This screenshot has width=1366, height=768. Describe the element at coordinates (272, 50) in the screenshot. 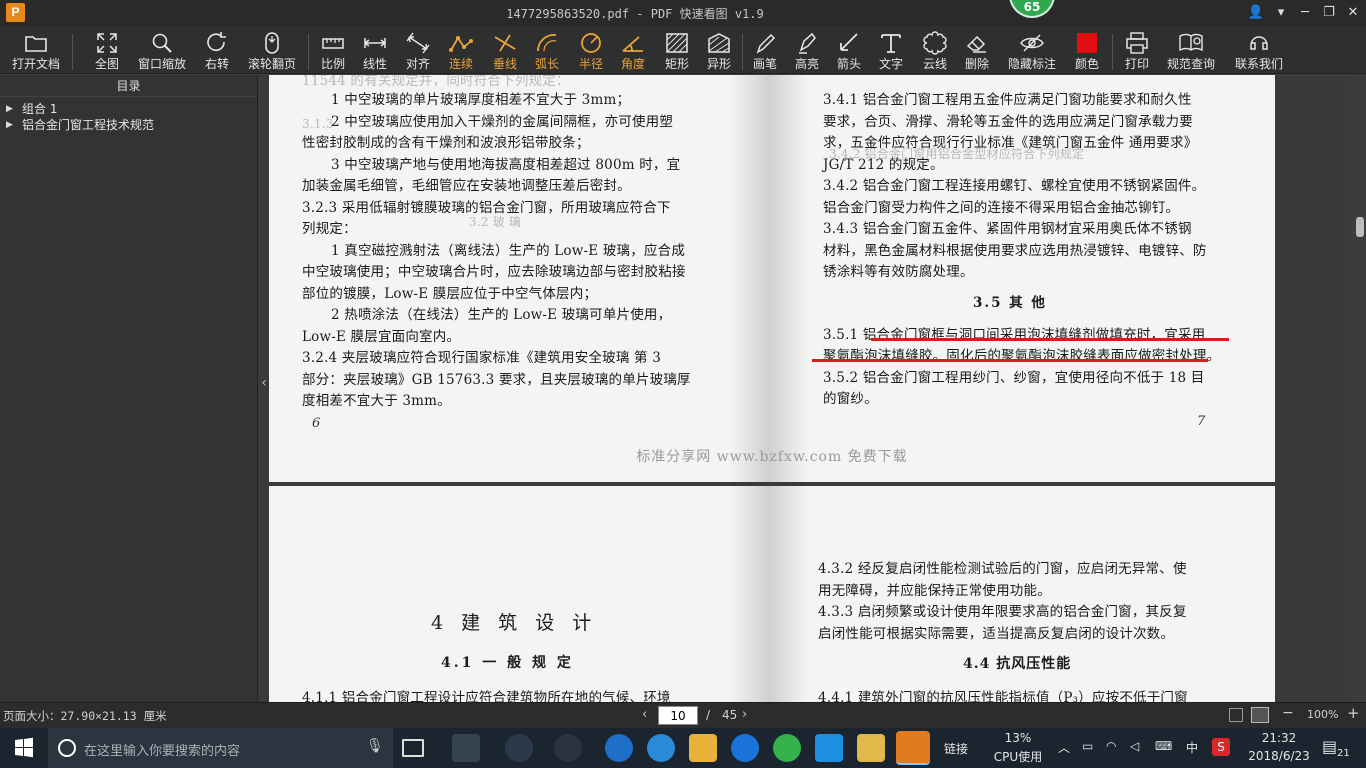

I see `scroll-page-button: 滚轮翻页` at that location.